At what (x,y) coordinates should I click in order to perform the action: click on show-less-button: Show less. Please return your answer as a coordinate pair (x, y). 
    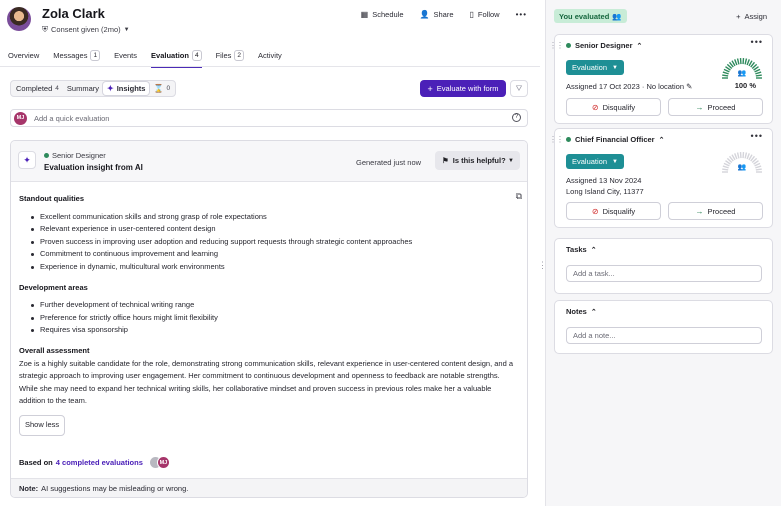
    Looking at the image, I should click on (42, 425).